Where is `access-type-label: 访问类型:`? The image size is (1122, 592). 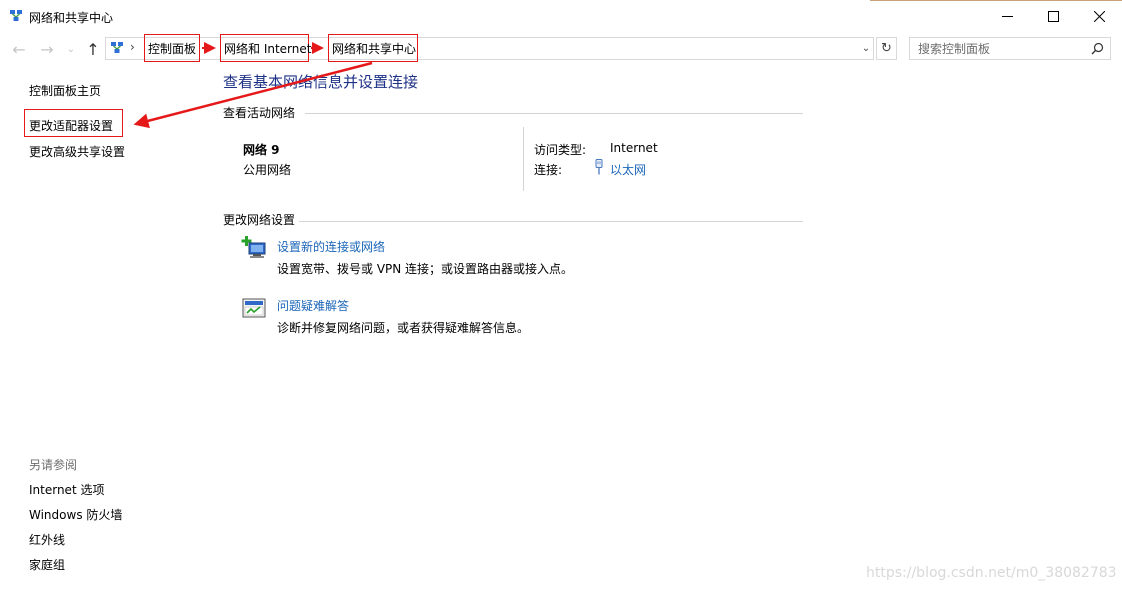 access-type-label: 访问类型: is located at coordinates (560, 150).